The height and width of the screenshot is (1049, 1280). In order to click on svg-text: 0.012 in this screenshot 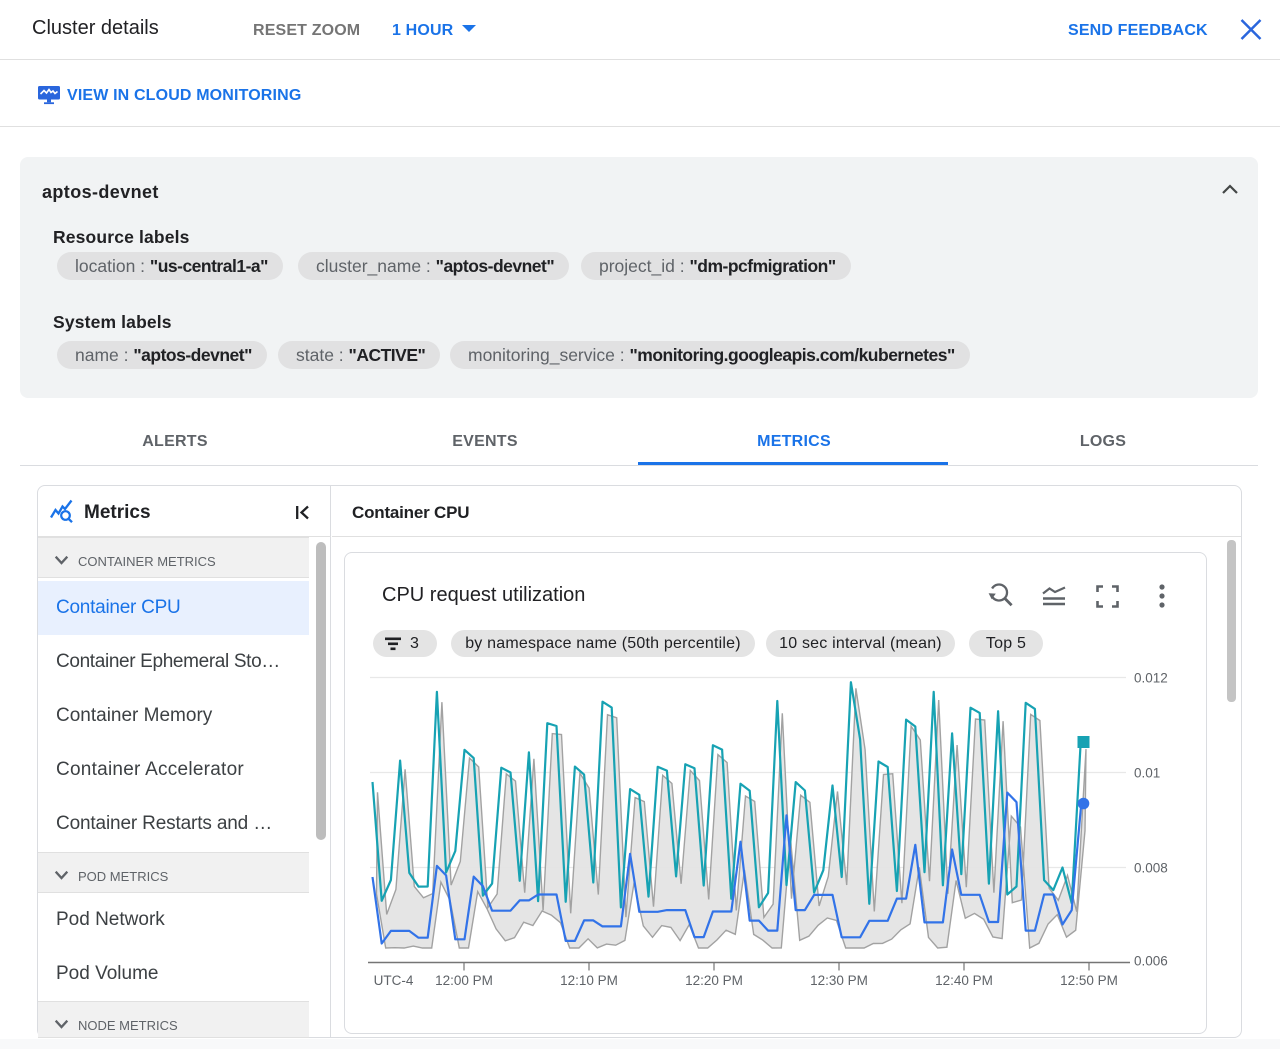, I will do `click(1151, 677)`.